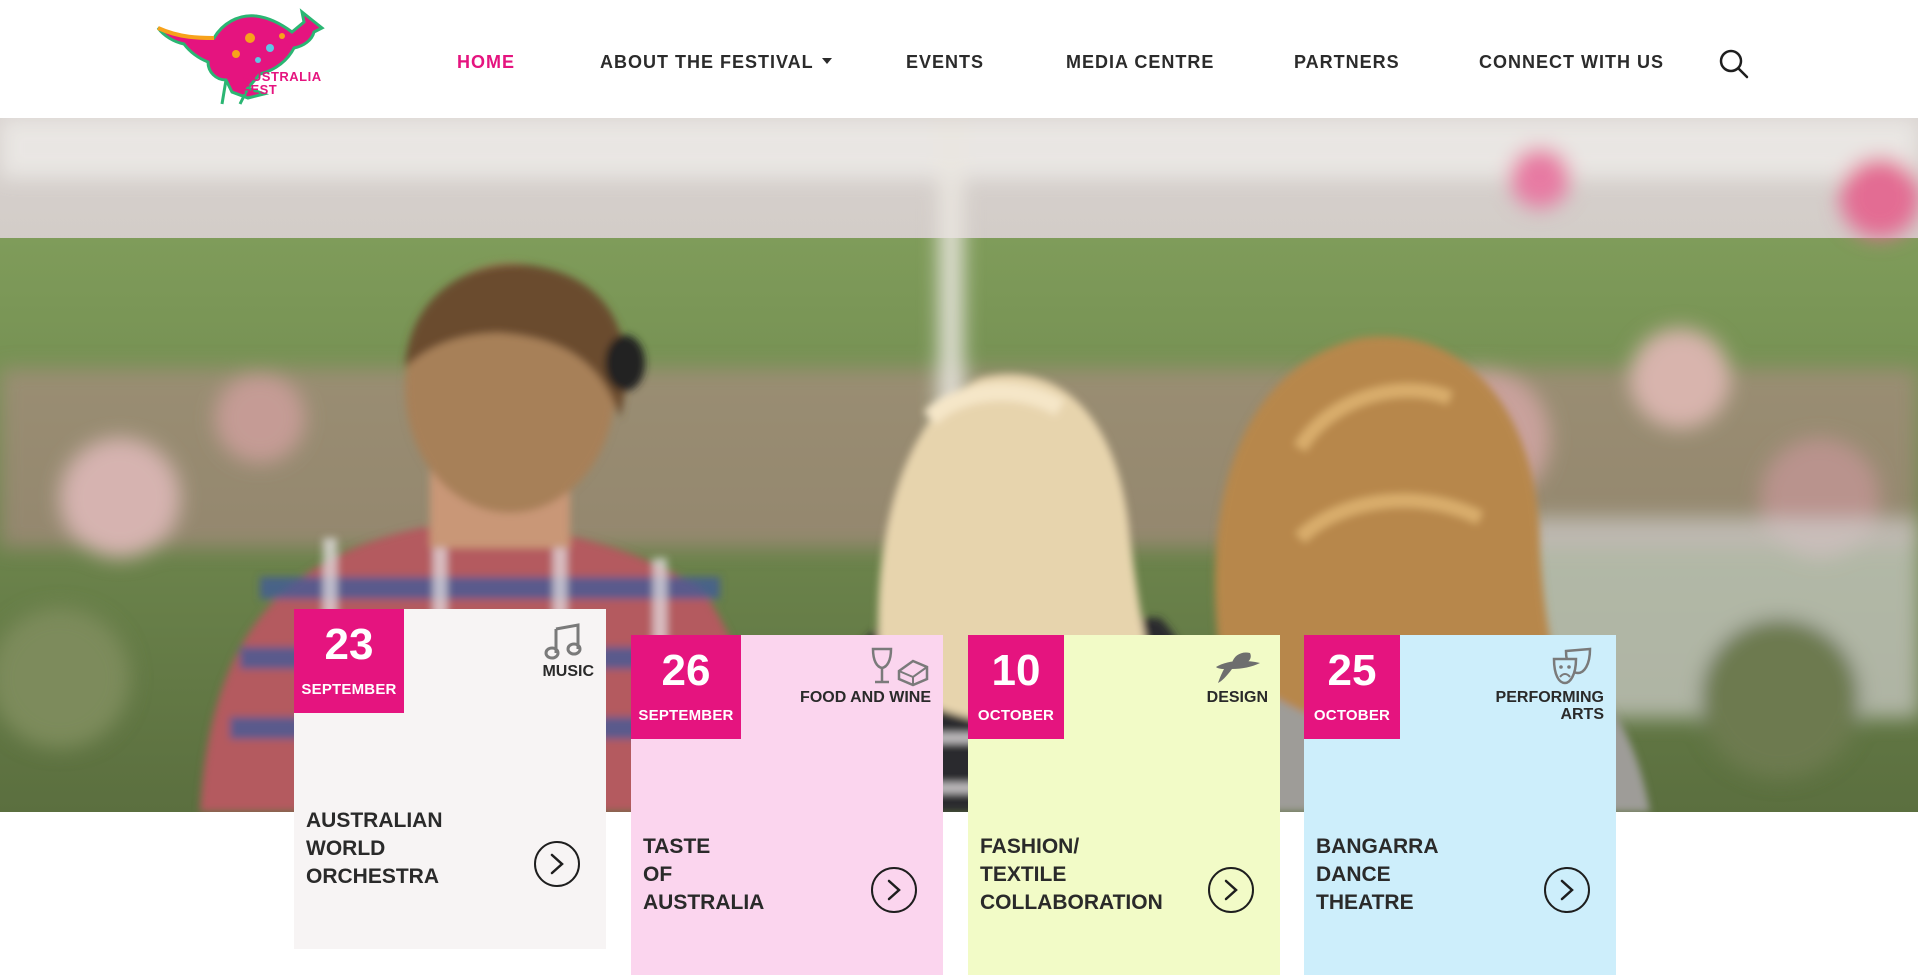  I want to click on event-category: DESIGN, so click(1237, 697).